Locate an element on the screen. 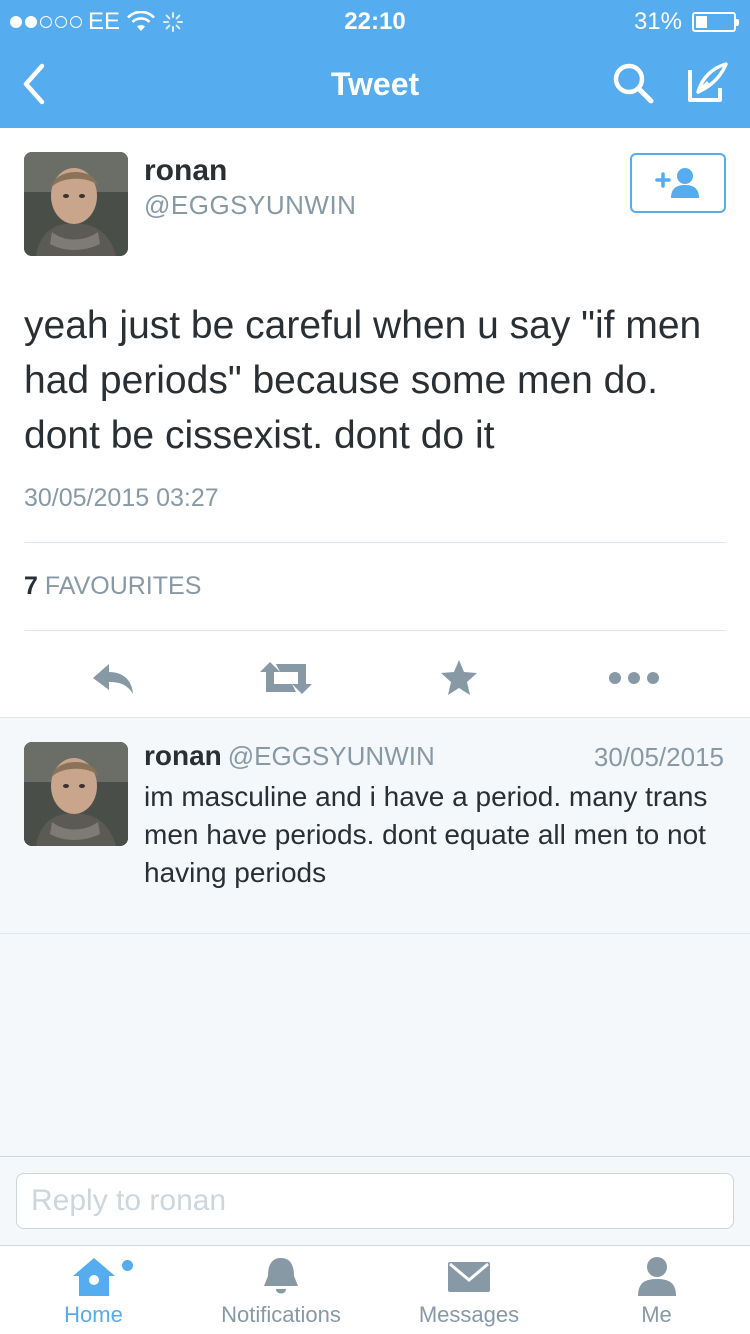  add-user-icon is located at coordinates (677, 183).